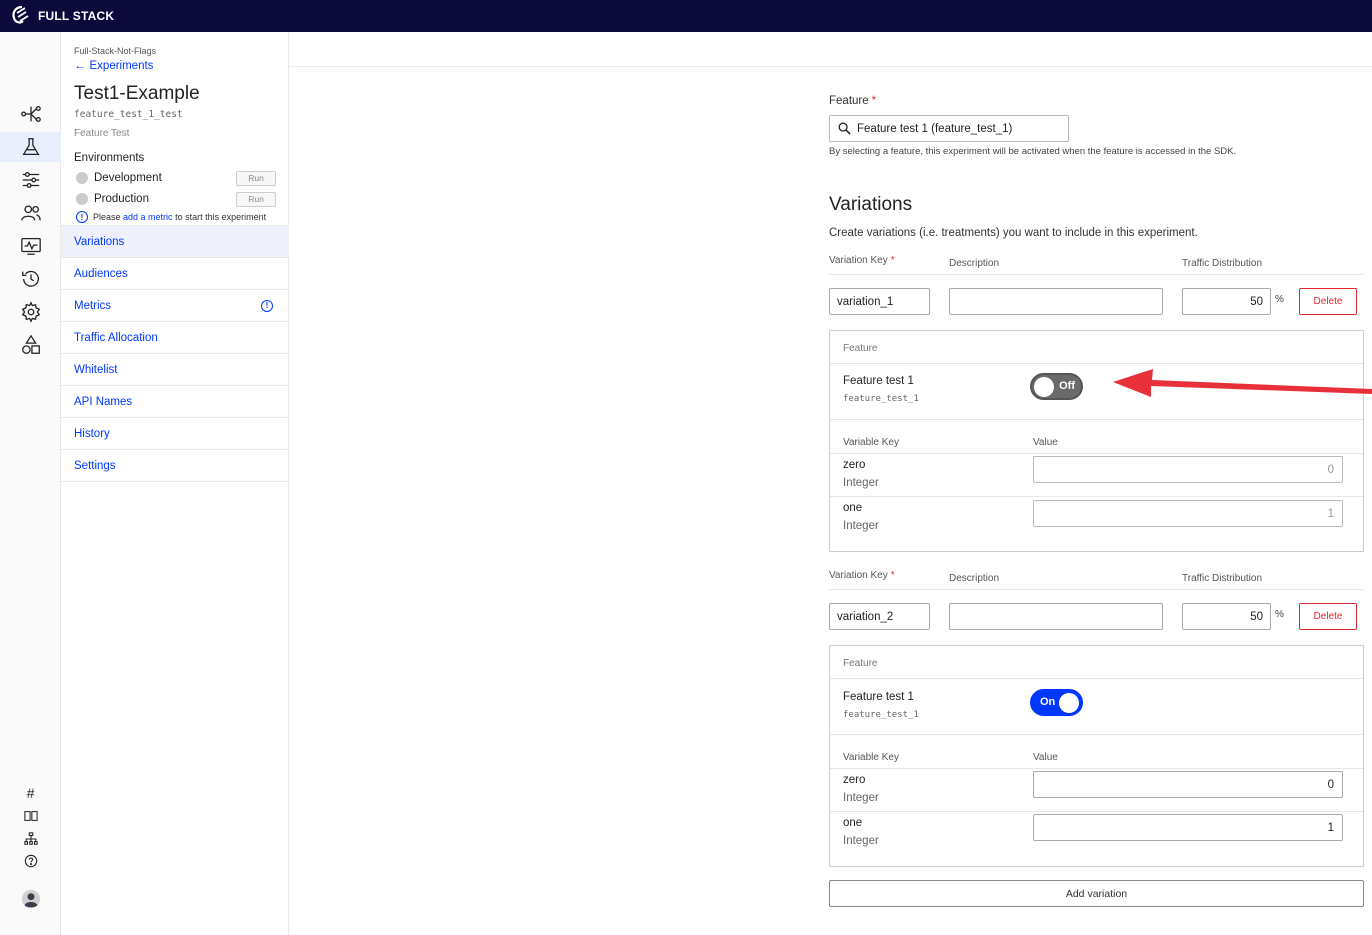  What do you see at coordinates (30, 312) in the screenshot?
I see `gear-icon` at bounding box center [30, 312].